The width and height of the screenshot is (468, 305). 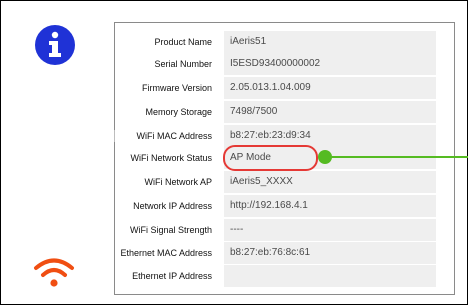 What do you see at coordinates (55, 45) in the screenshot?
I see `info-icon` at bounding box center [55, 45].